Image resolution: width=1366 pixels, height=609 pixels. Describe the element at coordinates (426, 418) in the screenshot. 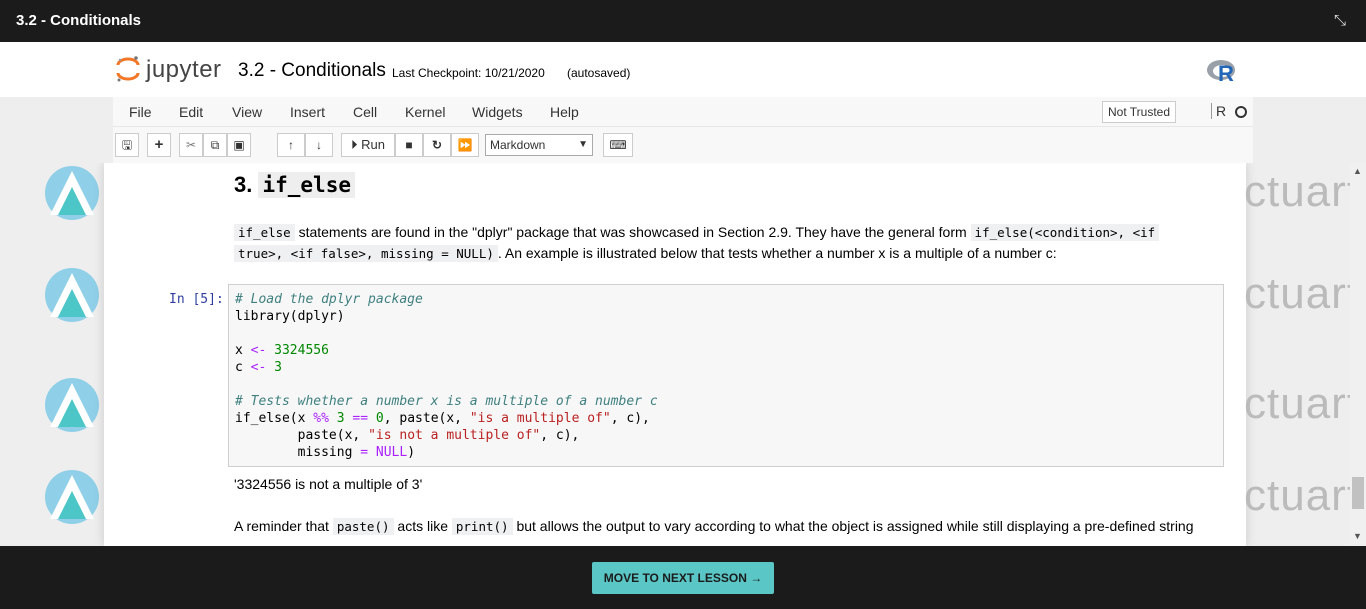

I see `code-text: , paste(x,` at that location.